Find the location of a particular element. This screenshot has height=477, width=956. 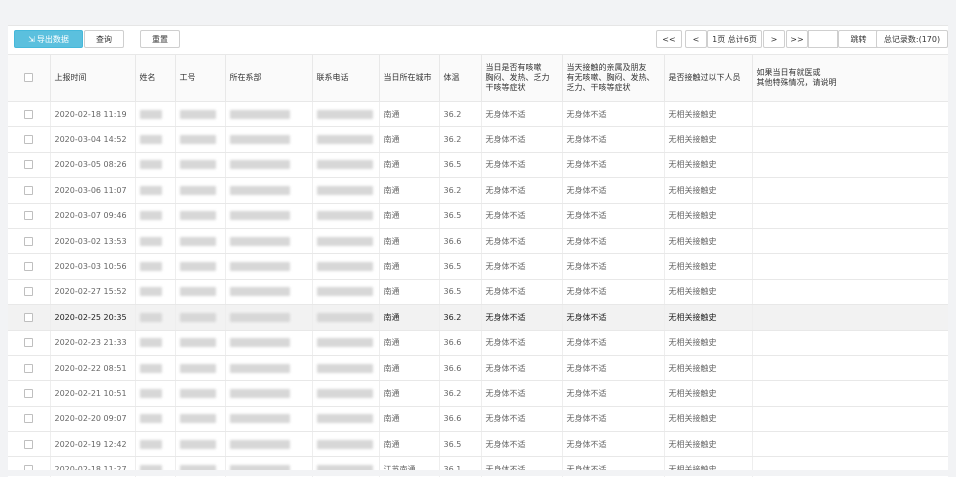

pager-prev-button: < is located at coordinates (696, 39).